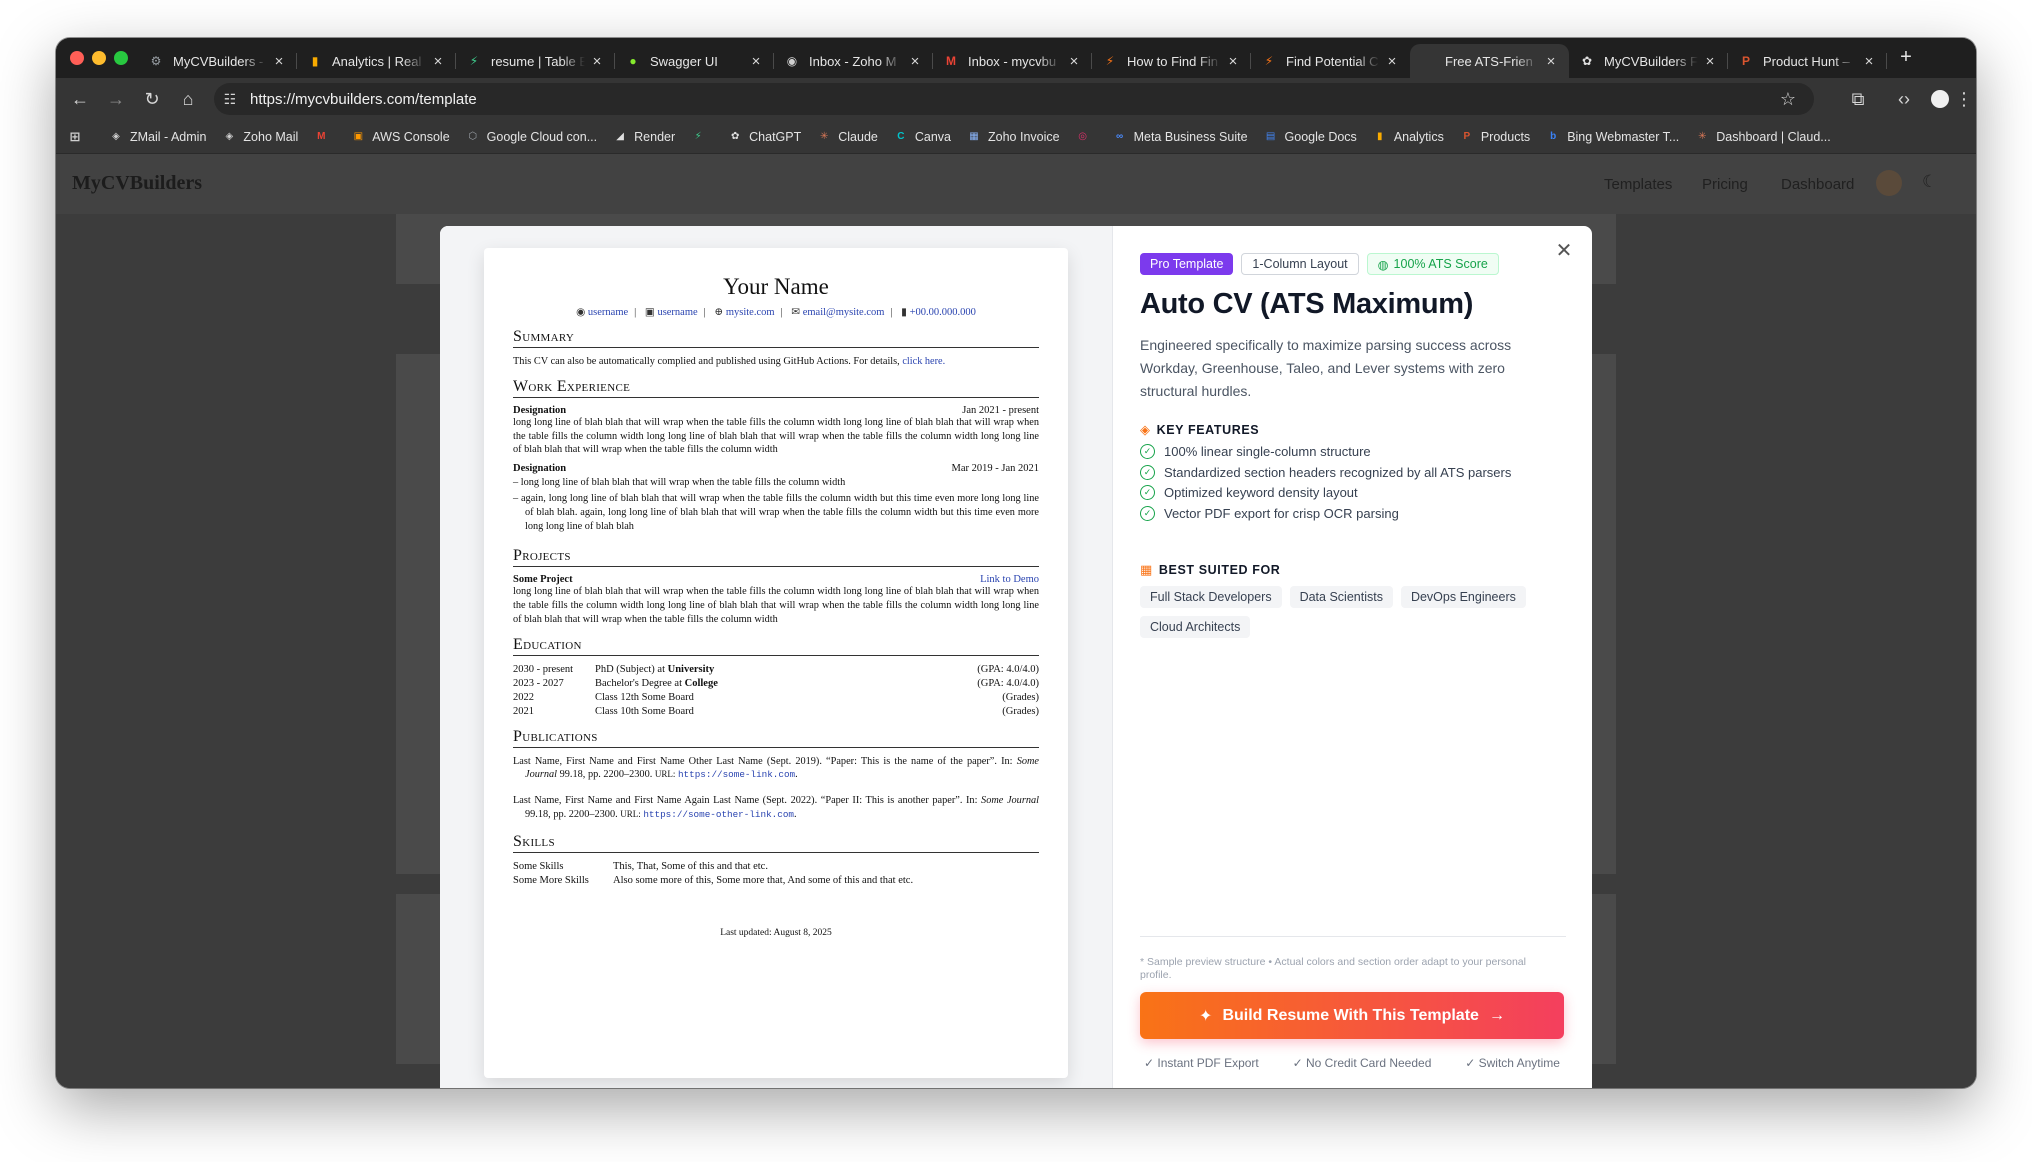 The image size is (2032, 1162). Describe the element at coordinates (694, 61) in the screenshot. I see `tab-4: ● Swagger UI ×` at that location.